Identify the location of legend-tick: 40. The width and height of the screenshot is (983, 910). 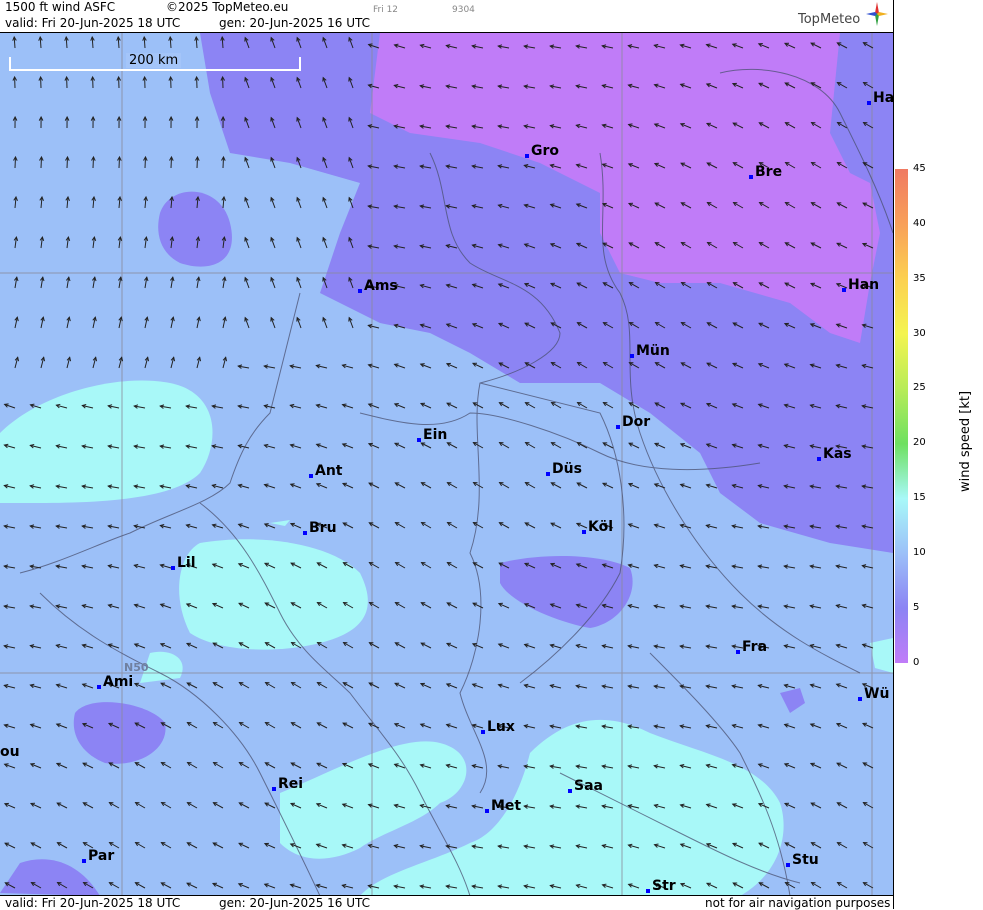
(919, 224).